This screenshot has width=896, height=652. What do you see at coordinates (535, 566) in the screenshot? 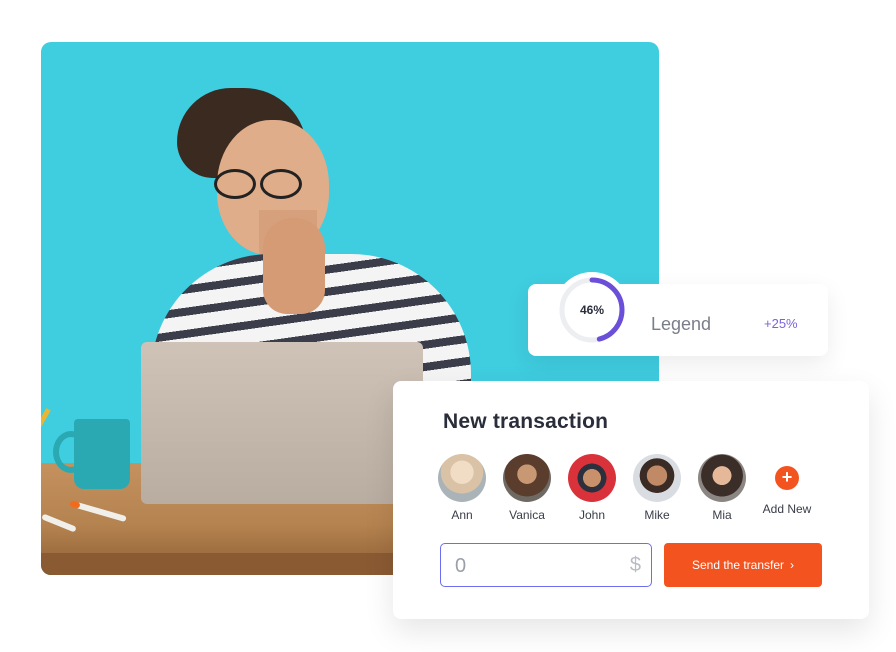
I see `amount-input` at bounding box center [535, 566].